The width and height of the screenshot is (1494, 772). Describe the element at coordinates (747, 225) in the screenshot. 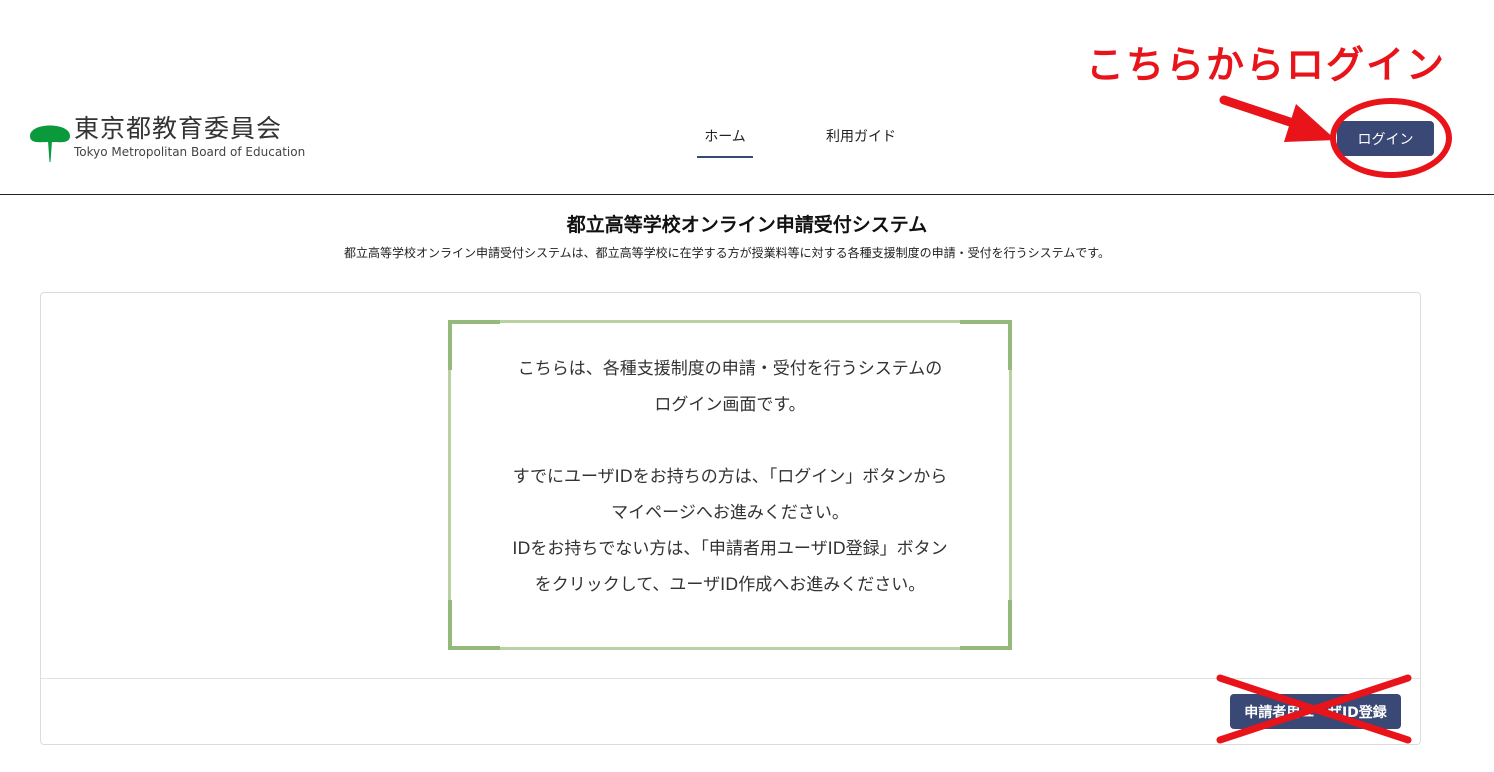

I see `page-title: 都立高等学校オンライン申請受付システム` at that location.